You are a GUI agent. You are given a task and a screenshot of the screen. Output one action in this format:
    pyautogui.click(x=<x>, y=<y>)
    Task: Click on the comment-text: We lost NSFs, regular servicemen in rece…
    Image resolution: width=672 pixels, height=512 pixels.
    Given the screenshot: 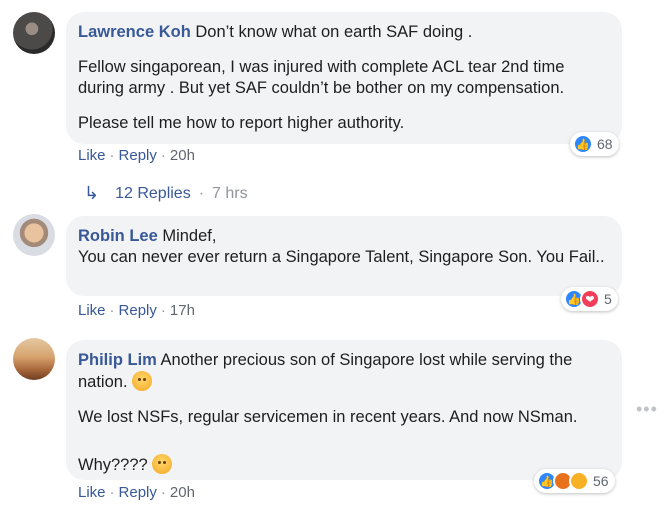 What is the action you would take?
    pyautogui.click(x=328, y=417)
    